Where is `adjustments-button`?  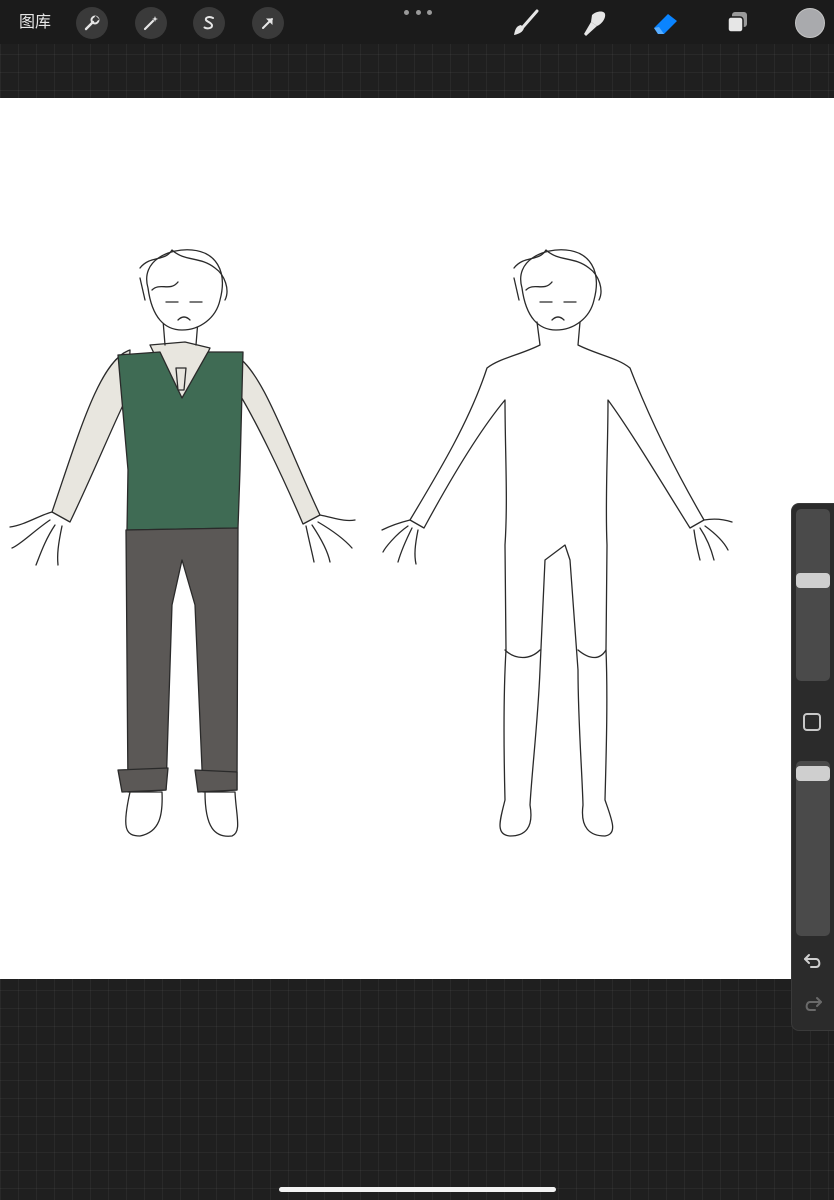 adjustments-button is located at coordinates (151, 23).